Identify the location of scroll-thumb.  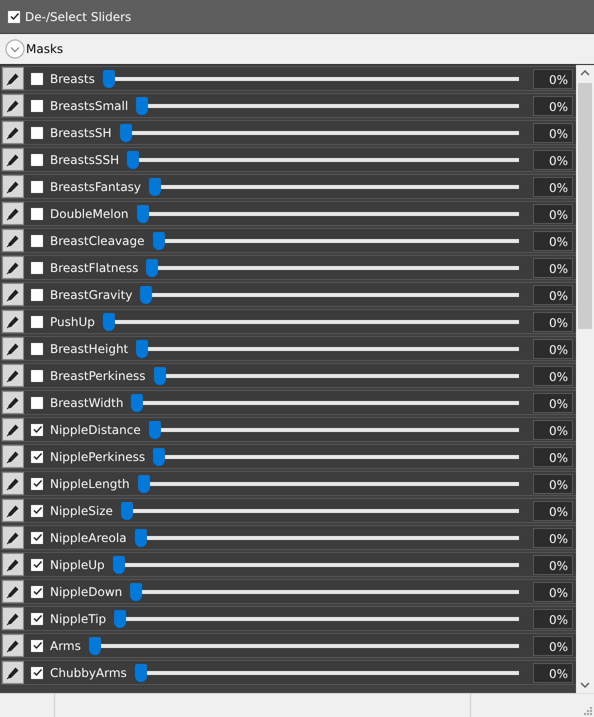
(585, 206).